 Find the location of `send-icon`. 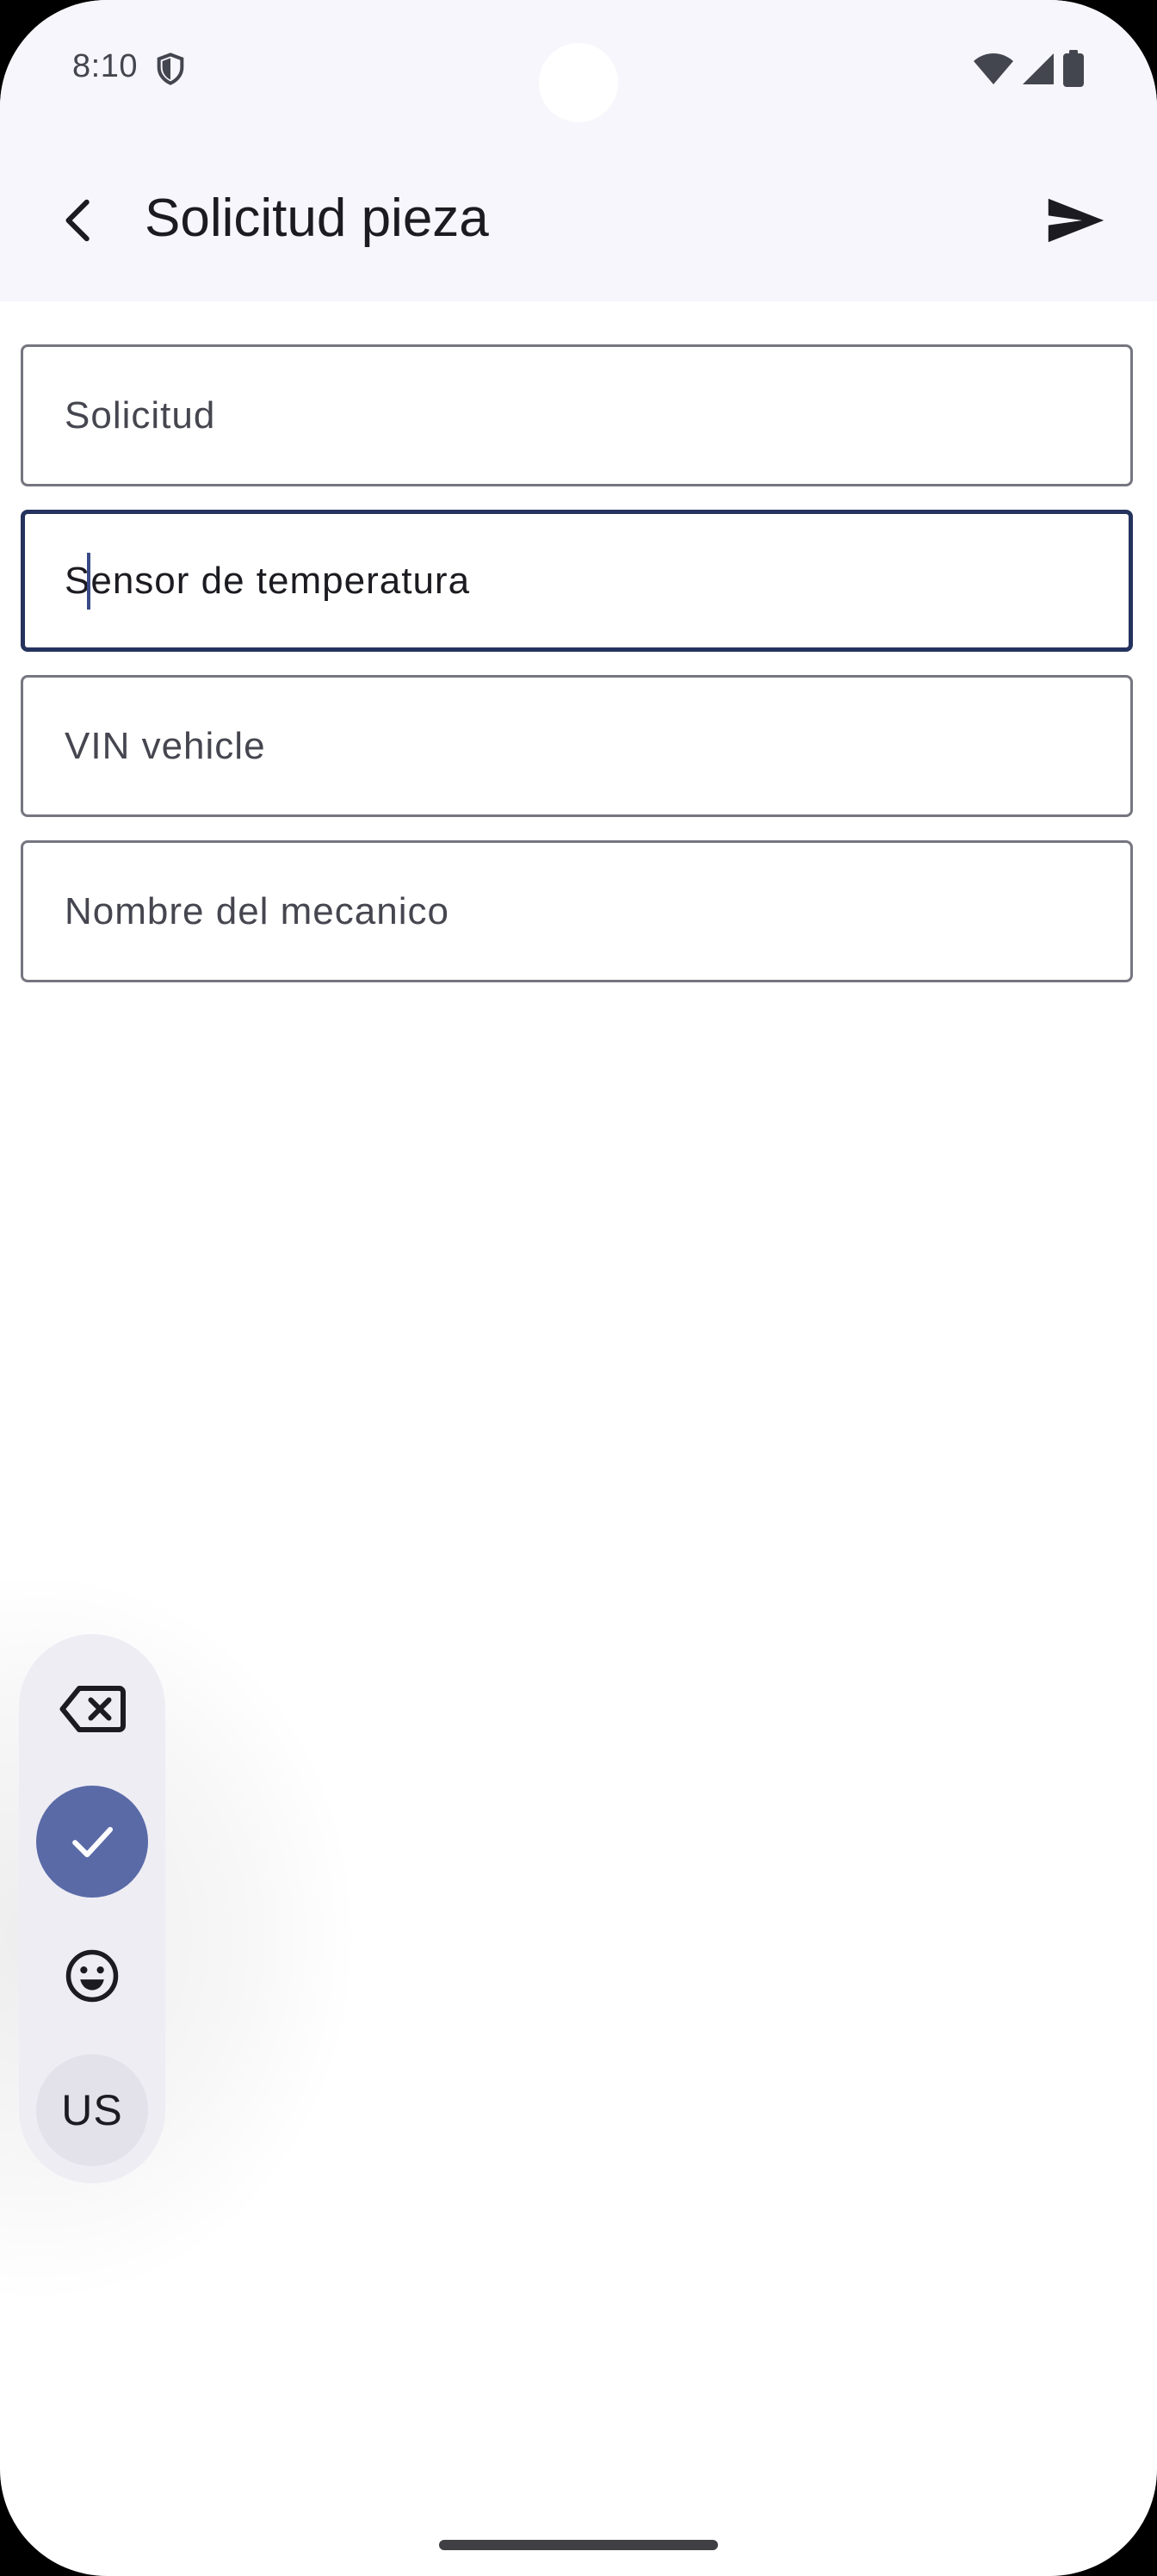

send-icon is located at coordinates (1076, 221).